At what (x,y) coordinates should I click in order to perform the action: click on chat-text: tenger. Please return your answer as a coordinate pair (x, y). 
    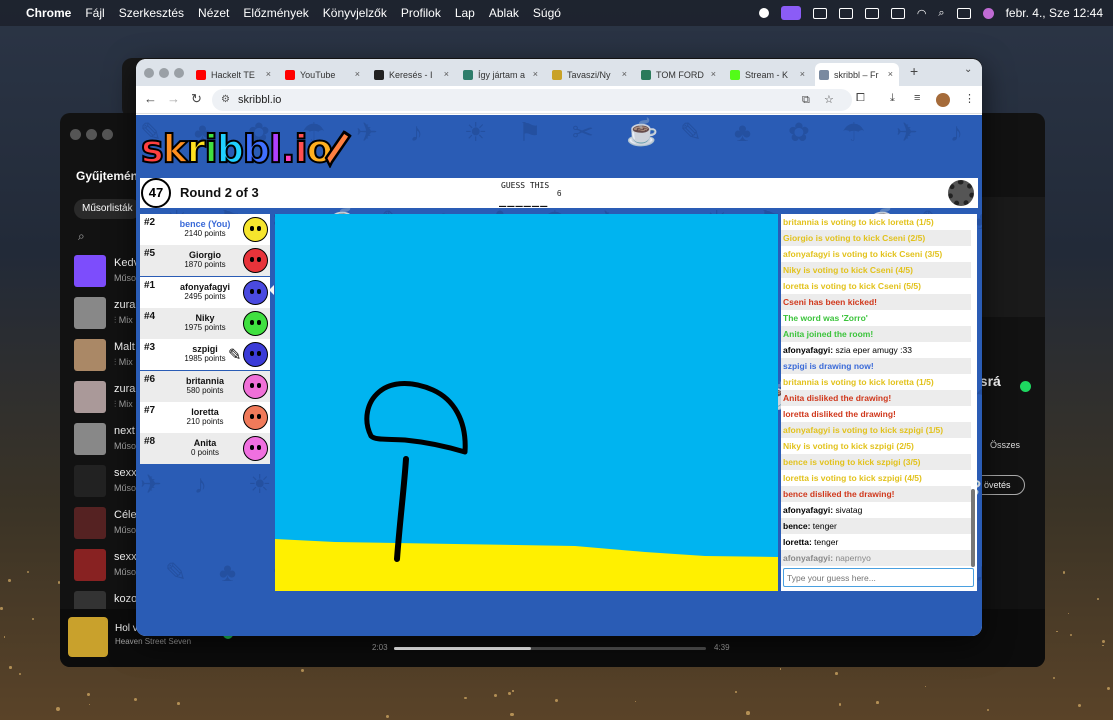
    Looking at the image, I should click on (823, 526).